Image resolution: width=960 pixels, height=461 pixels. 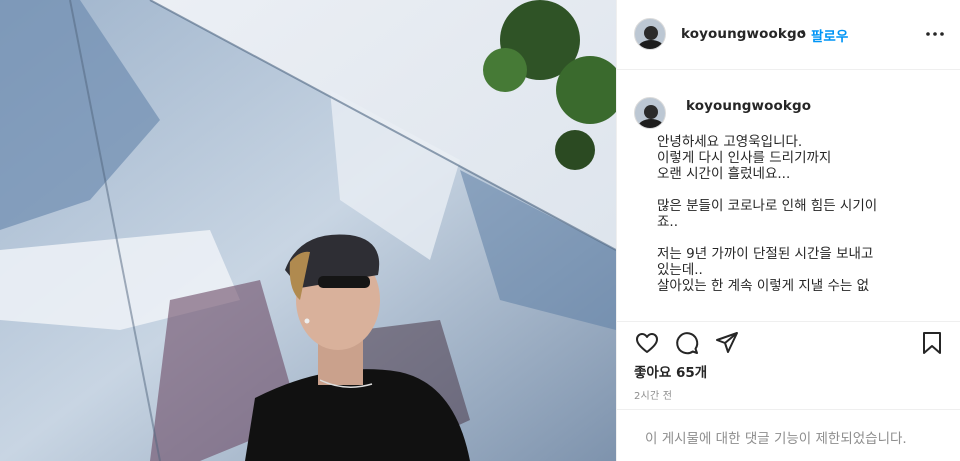 I want to click on post-timestamp: 2시간 전, so click(x=653, y=394).